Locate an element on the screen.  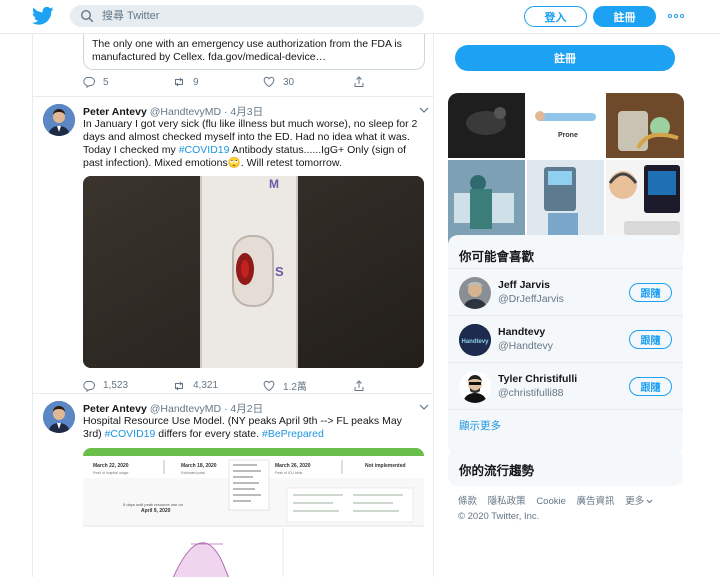
tweet-text-part: differs for every state. is located at coordinates (208, 434).